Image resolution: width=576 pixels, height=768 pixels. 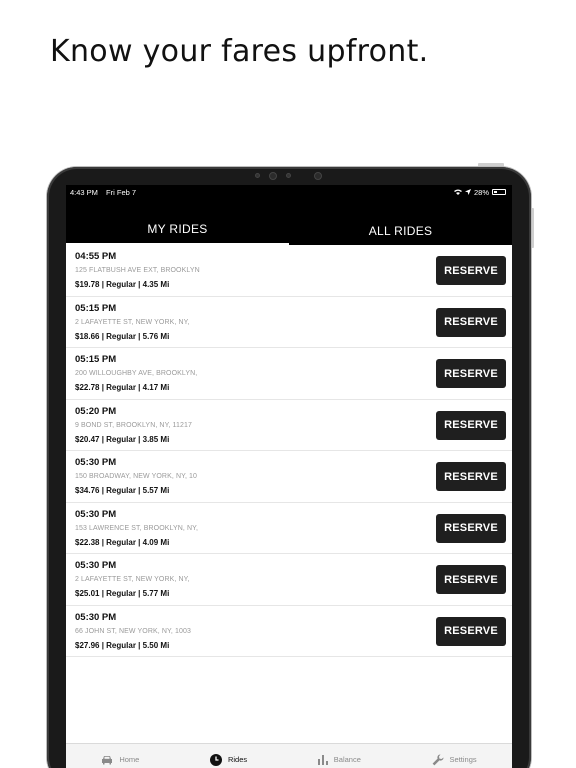 What do you see at coordinates (237, 759) in the screenshot?
I see `nav-rides-label: Rides` at bounding box center [237, 759].